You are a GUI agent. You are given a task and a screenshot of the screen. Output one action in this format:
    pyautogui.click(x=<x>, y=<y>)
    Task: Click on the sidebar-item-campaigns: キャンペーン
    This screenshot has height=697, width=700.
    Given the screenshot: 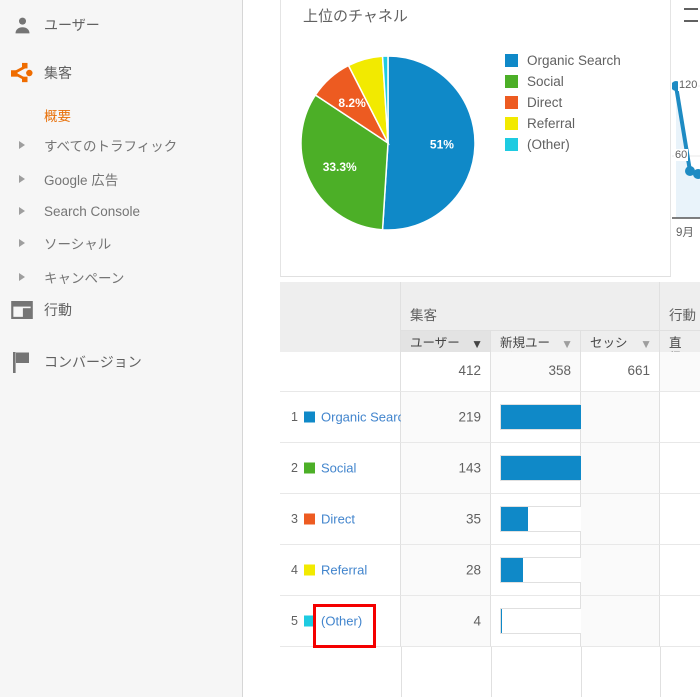 What is the action you would take?
    pyautogui.click(x=121, y=277)
    